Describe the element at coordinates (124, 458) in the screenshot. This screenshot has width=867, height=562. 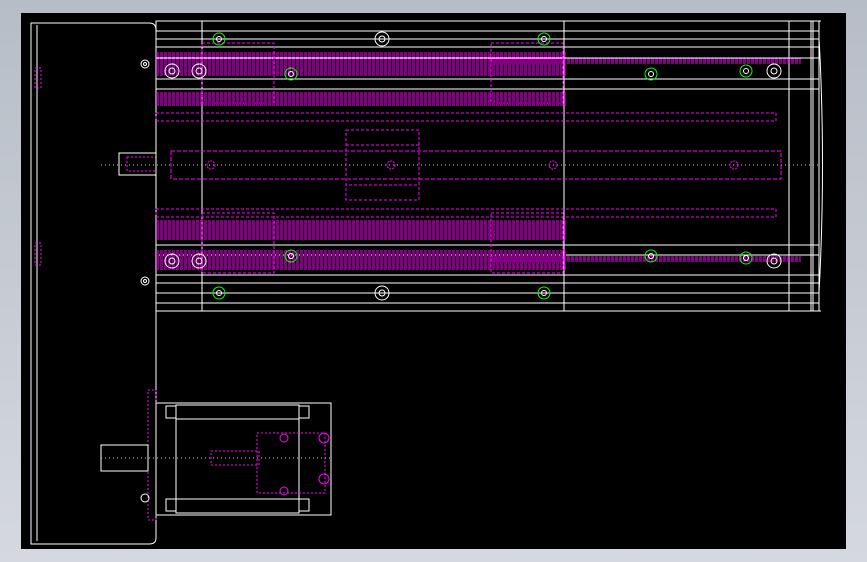
I see `motor-shaft` at that location.